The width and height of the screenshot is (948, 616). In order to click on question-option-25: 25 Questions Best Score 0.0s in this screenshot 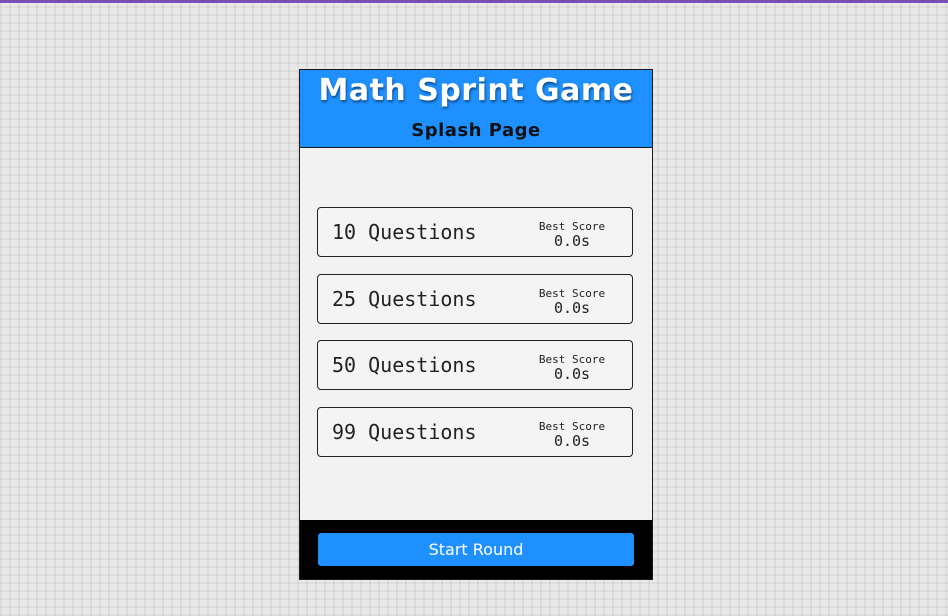, I will do `click(475, 299)`.